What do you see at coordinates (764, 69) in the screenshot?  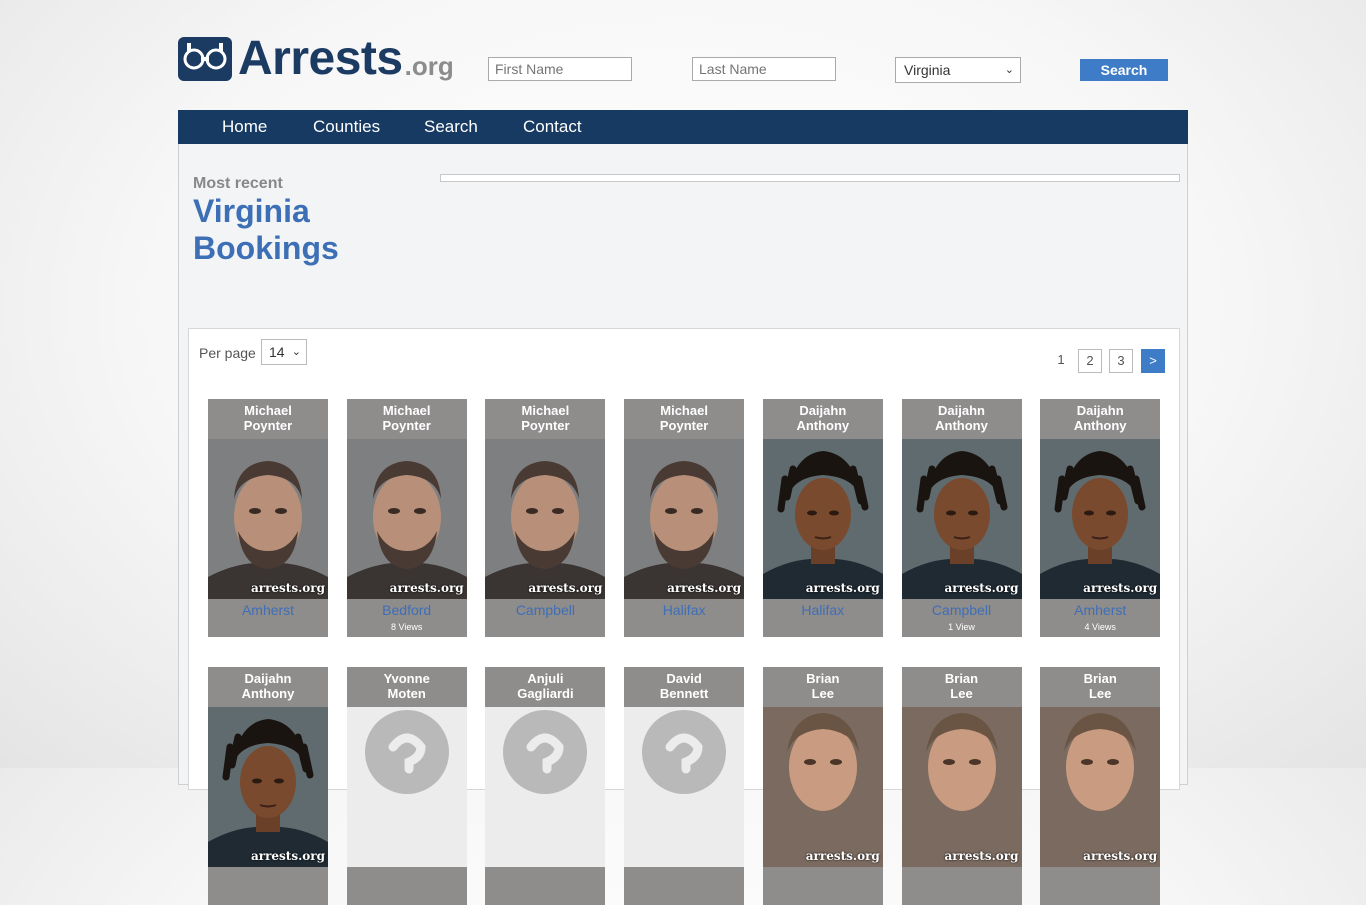 I see `last-name-input` at bounding box center [764, 69].